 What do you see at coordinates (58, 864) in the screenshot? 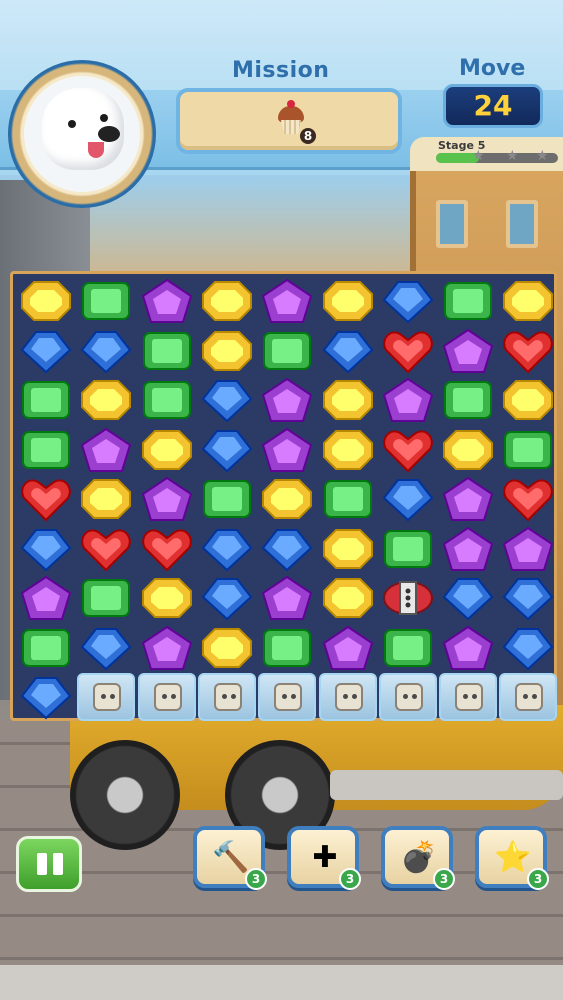
I see `pause-icon` at bounding box center [58, 864].